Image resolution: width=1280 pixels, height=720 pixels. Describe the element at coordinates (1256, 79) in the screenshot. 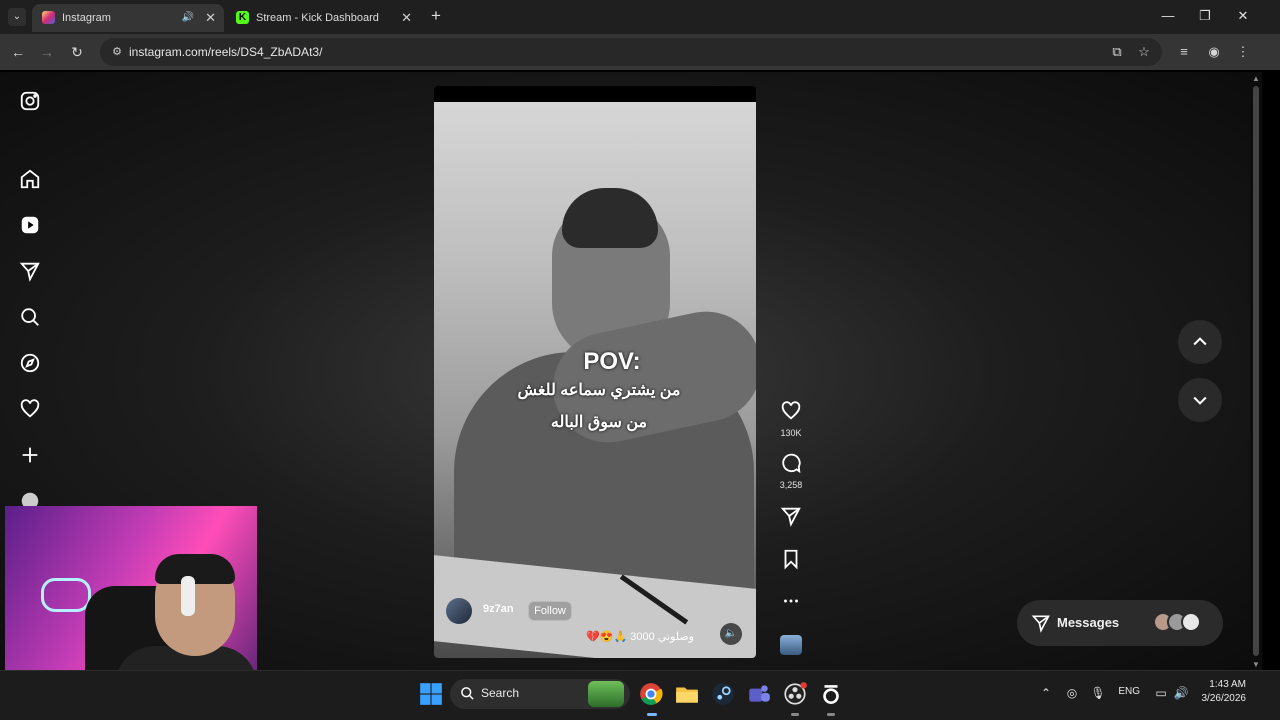

I see `scroll-up-icon: ▲` at that location.